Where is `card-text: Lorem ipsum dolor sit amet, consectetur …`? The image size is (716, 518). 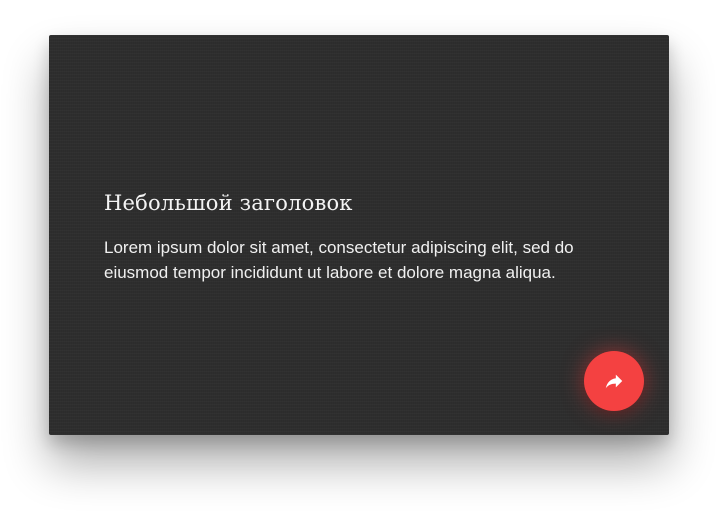 card-text: Lorem ipsum dolor sit amet, consectetur … is located at coordinates (339, 260).